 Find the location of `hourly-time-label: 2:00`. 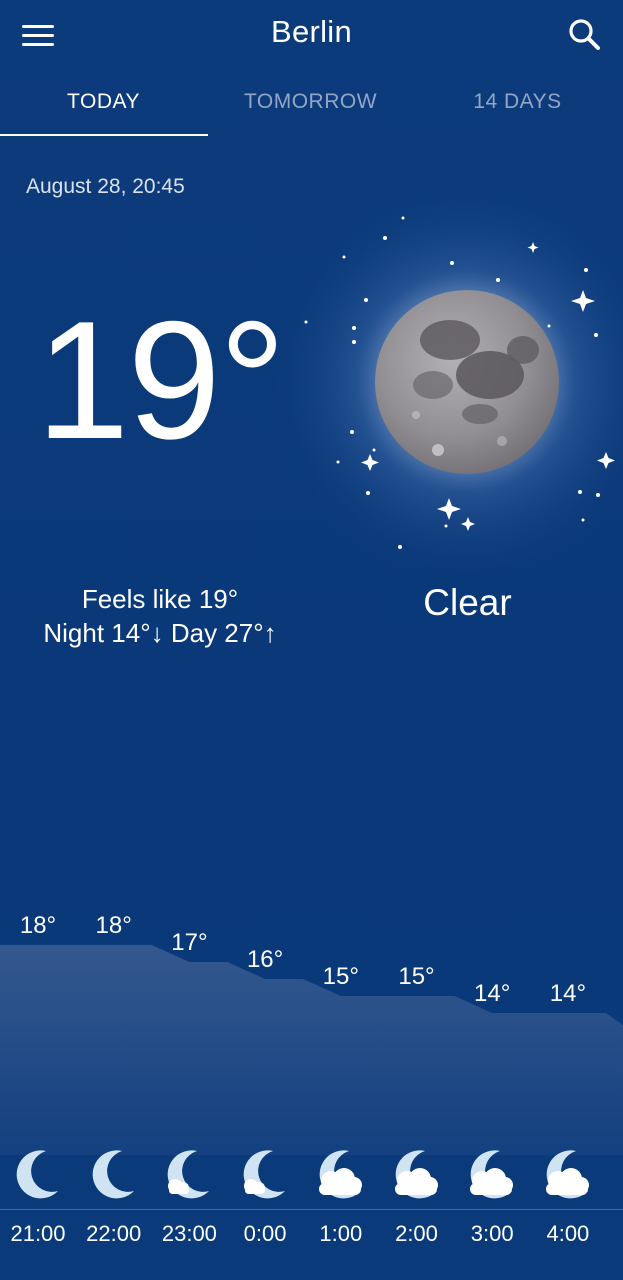

hourly-time-label: 2:00 is located at coordinates (416, 1233).